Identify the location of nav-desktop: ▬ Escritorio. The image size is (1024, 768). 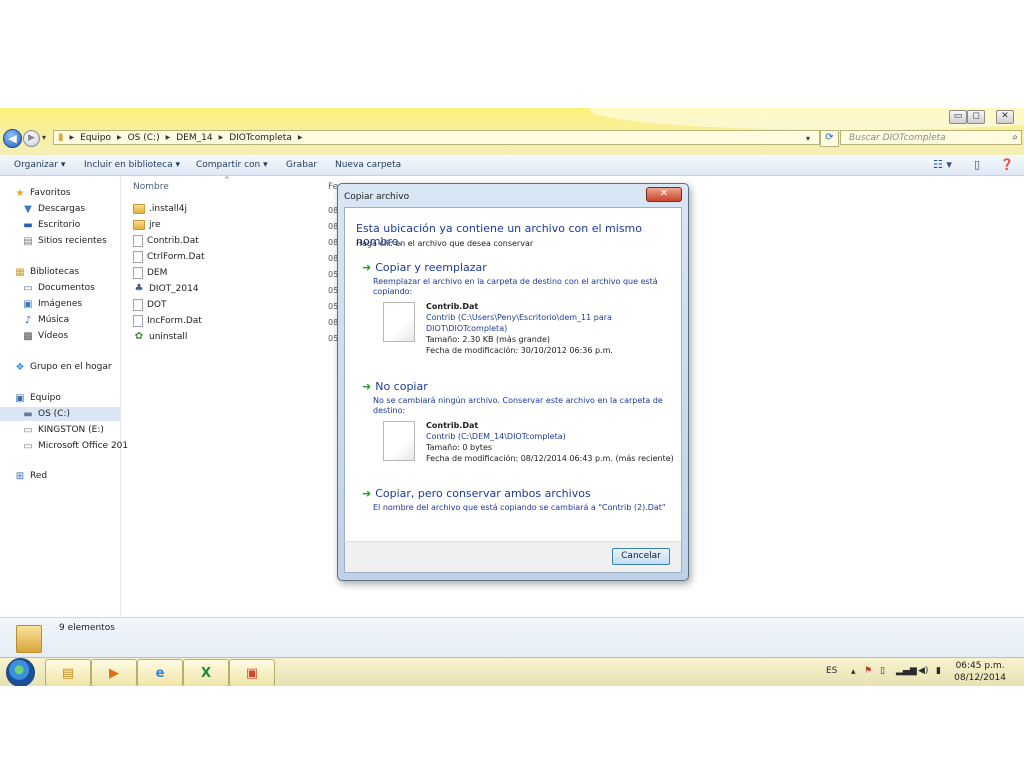
(82, 225).